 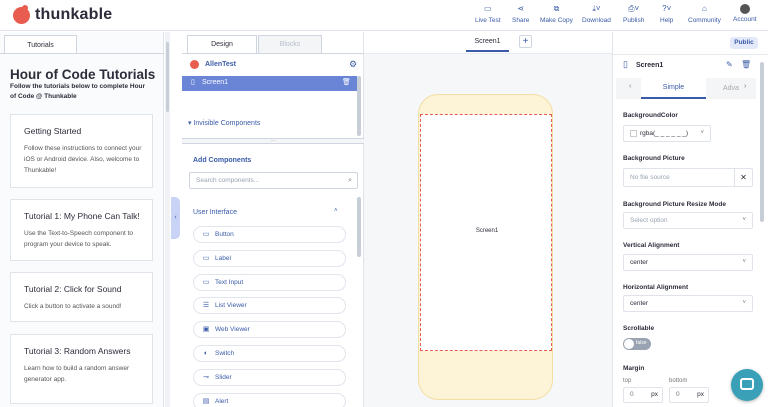 I want to click on alert-icon: ▤, so click(x=206, y=401).